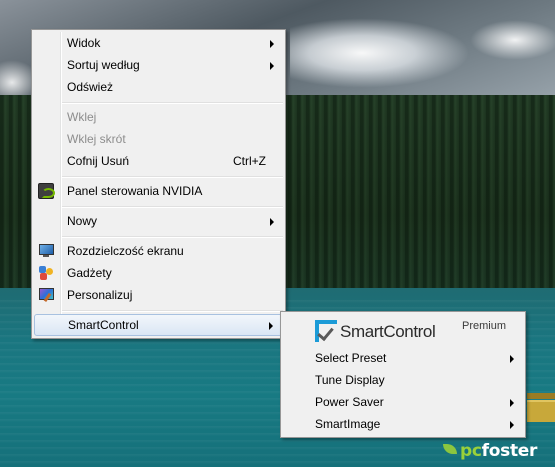  Describe the element at coordinates (158, 295) in the screenshot. I see `menu-item-personalize: Personalizuj` at that location.